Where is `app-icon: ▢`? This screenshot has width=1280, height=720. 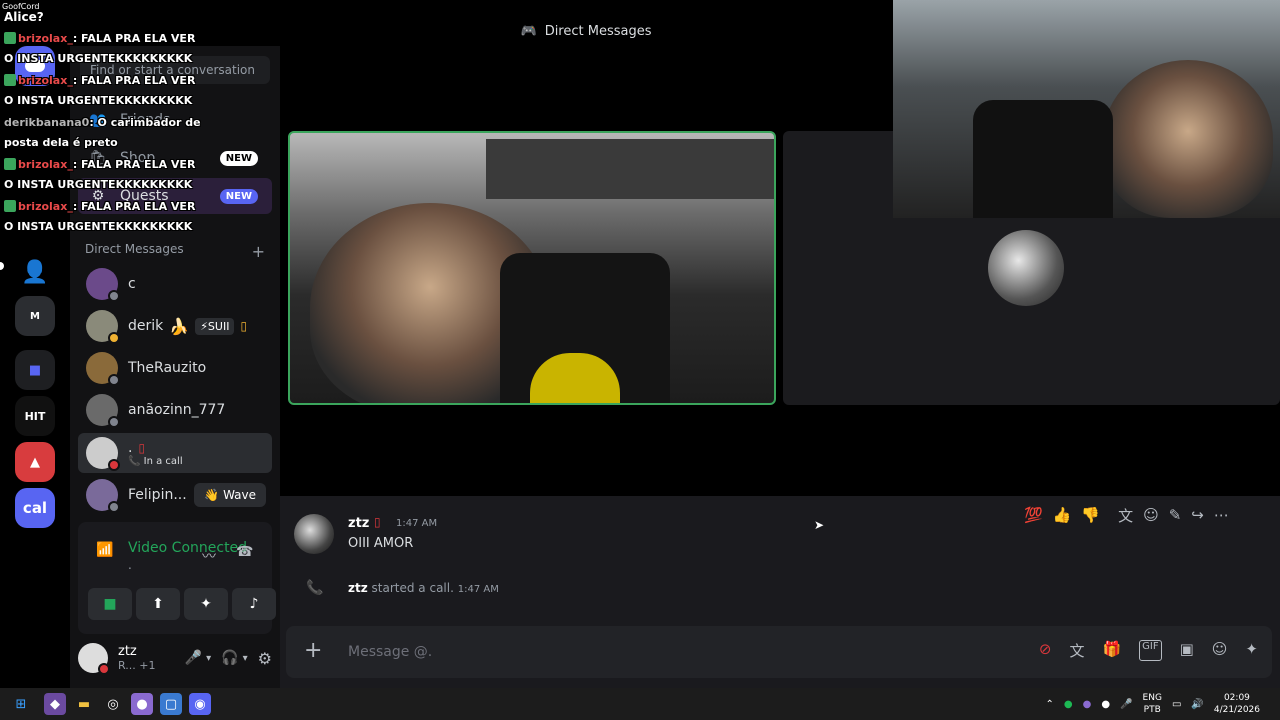
app-icon: ▢ is located at coordinates (171, 704).